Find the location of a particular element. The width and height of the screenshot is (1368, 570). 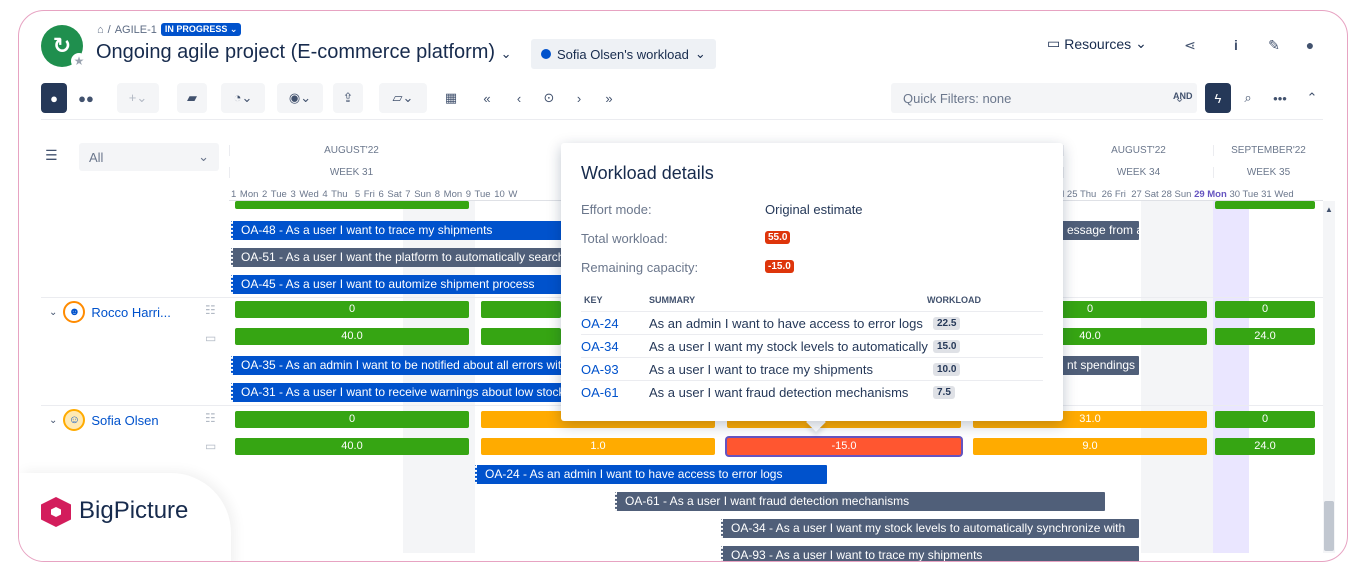

scroll-right-icon: › is located at coordinates (579, 98).